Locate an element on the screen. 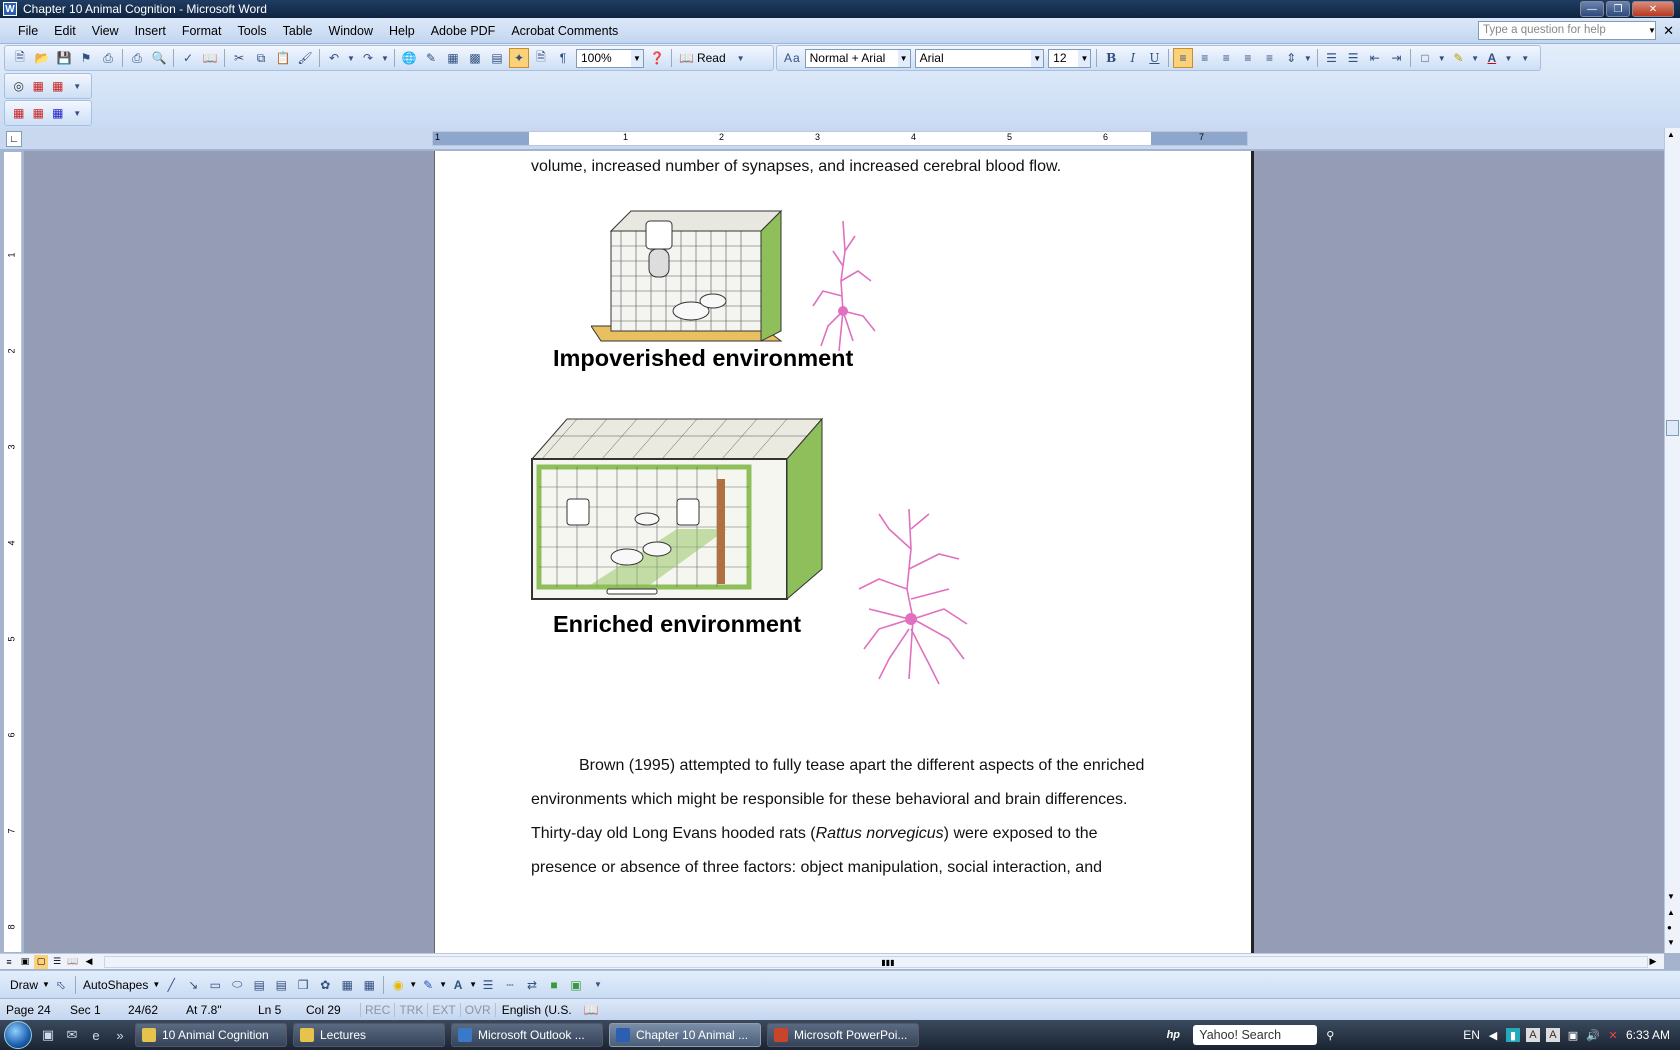  print-preview-icon: ⎙ is located at coordinates (137, 58).